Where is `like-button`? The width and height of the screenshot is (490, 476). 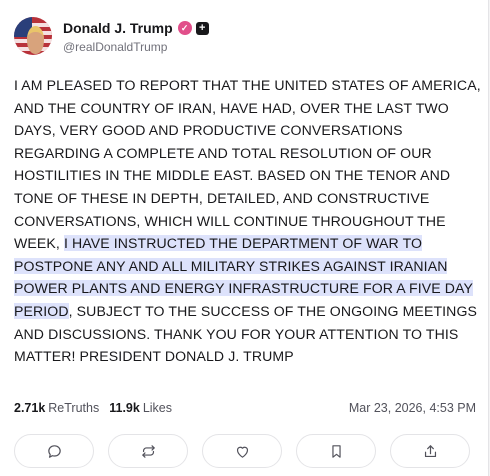
like-button is located at coordinates (242, 451).